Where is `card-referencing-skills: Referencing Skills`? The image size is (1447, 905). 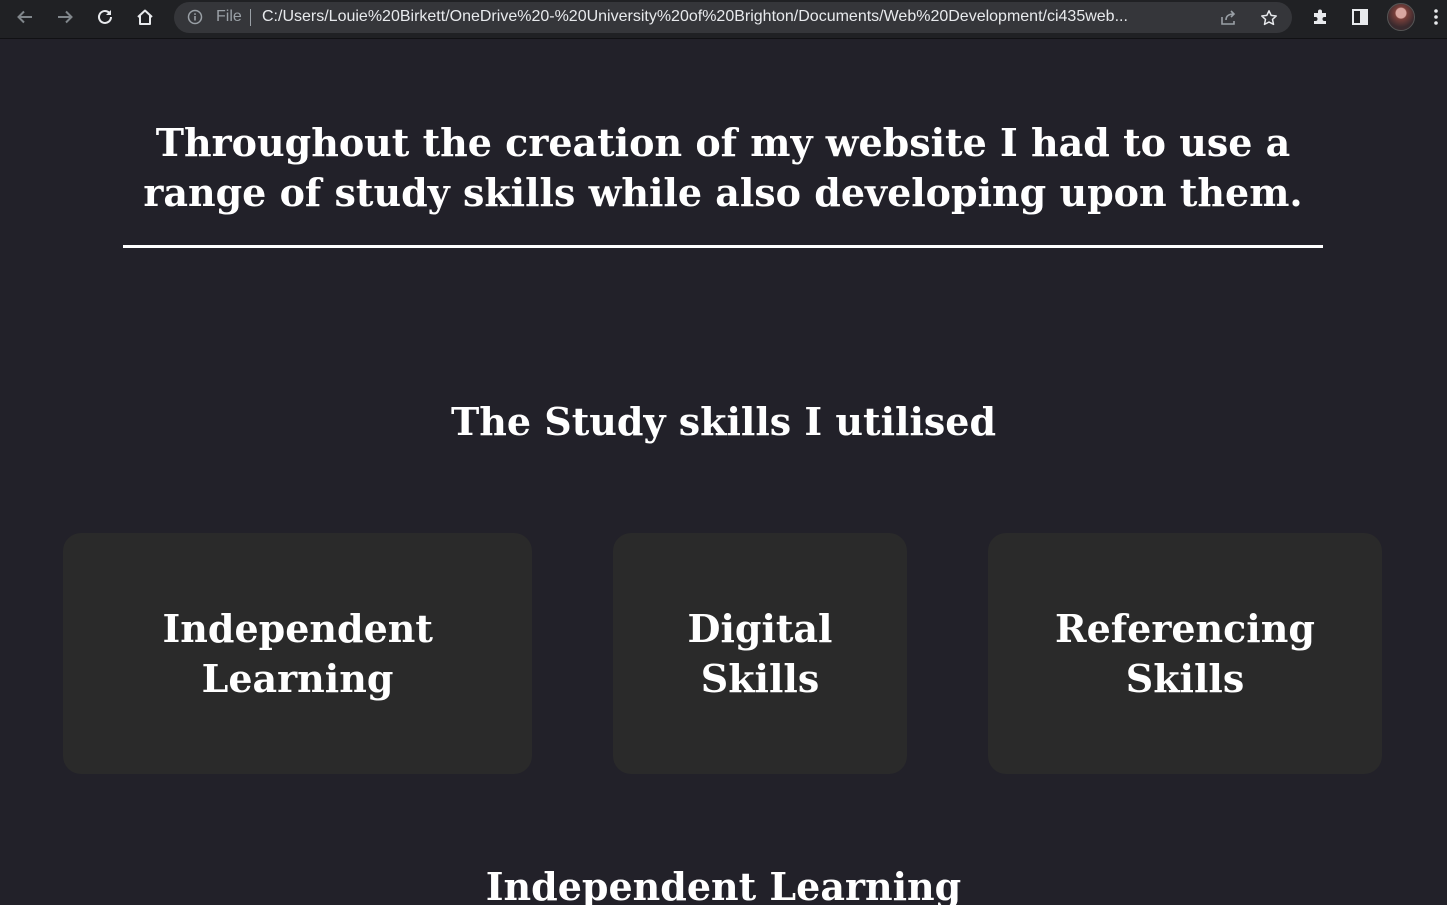
card-referencing-skills: Referencing Skills is located at coordinates (1185, 653).